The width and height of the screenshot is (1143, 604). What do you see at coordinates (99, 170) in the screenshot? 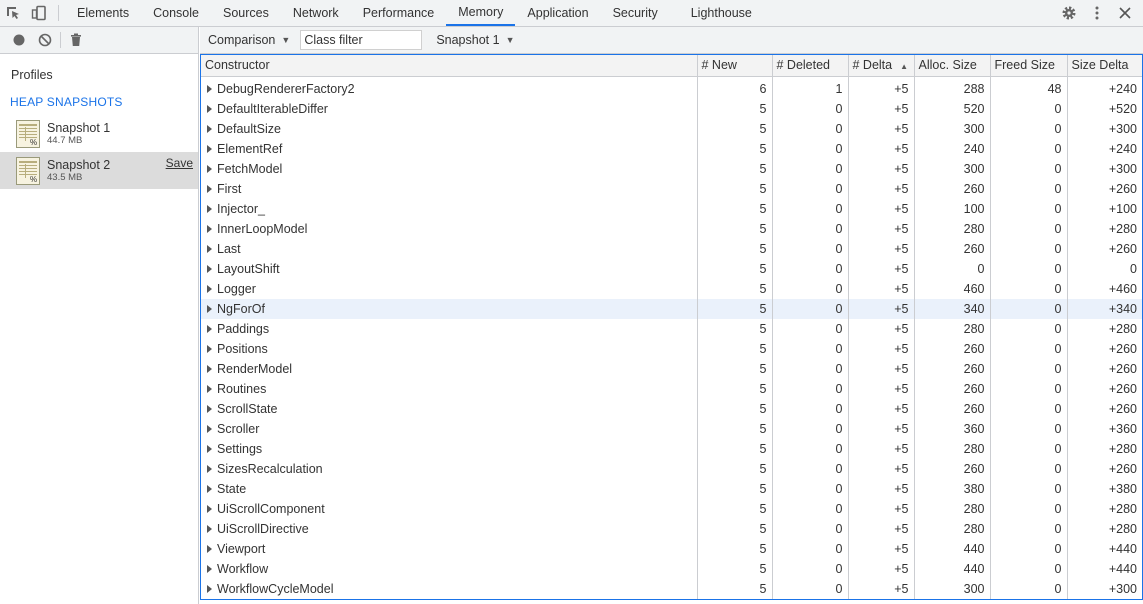
I see `snapshot-item-2: % Snapshot 2 43.5 MB Save` at bounding box center [99, 170].